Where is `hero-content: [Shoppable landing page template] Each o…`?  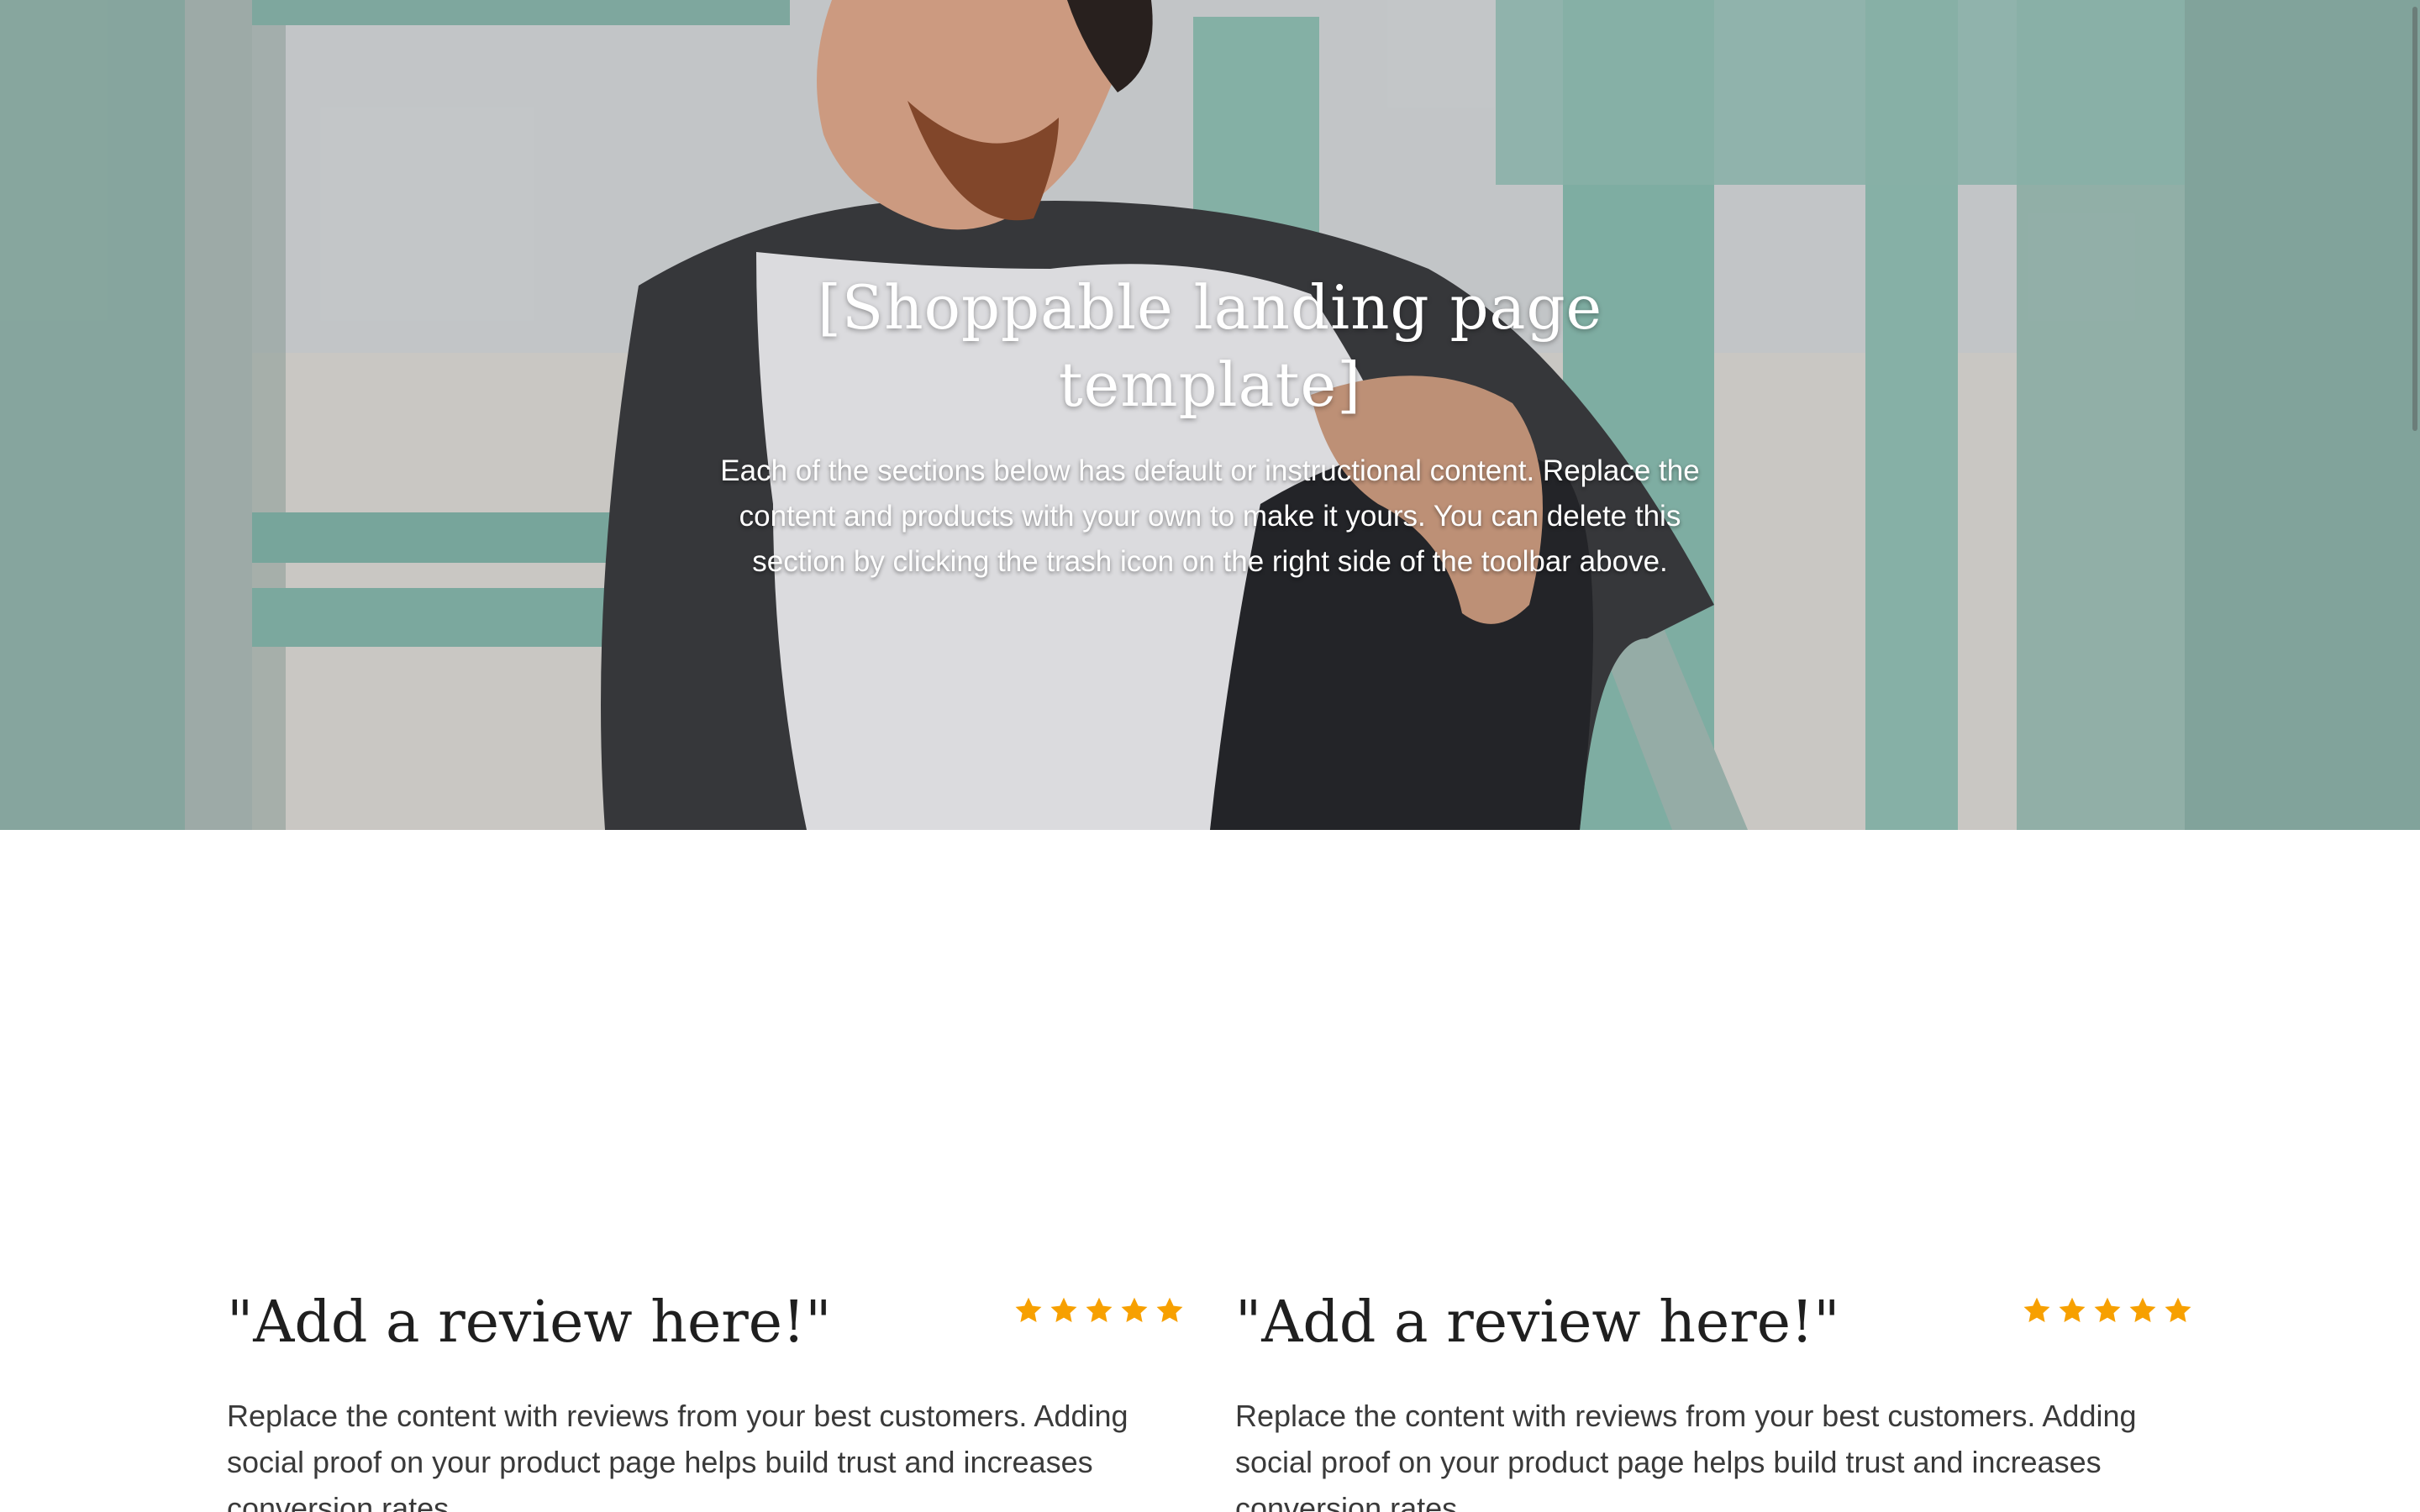
hero-content: [Shoppable landing page template] Each o… is located at coordinates (1210, 427).